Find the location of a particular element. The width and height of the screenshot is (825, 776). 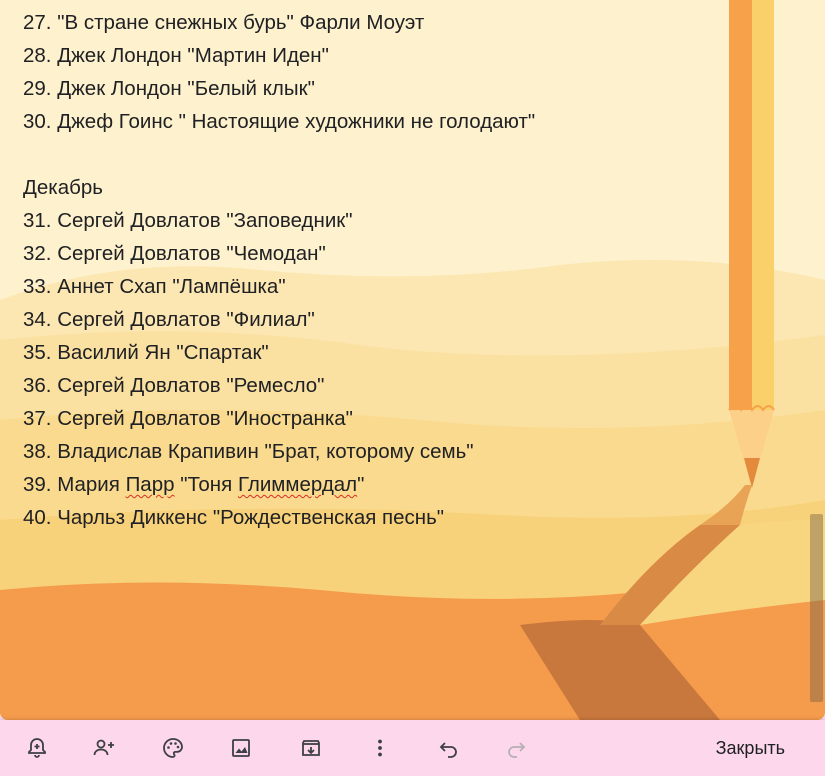

close-button: Закрыть is located at coordinates (750, 748).